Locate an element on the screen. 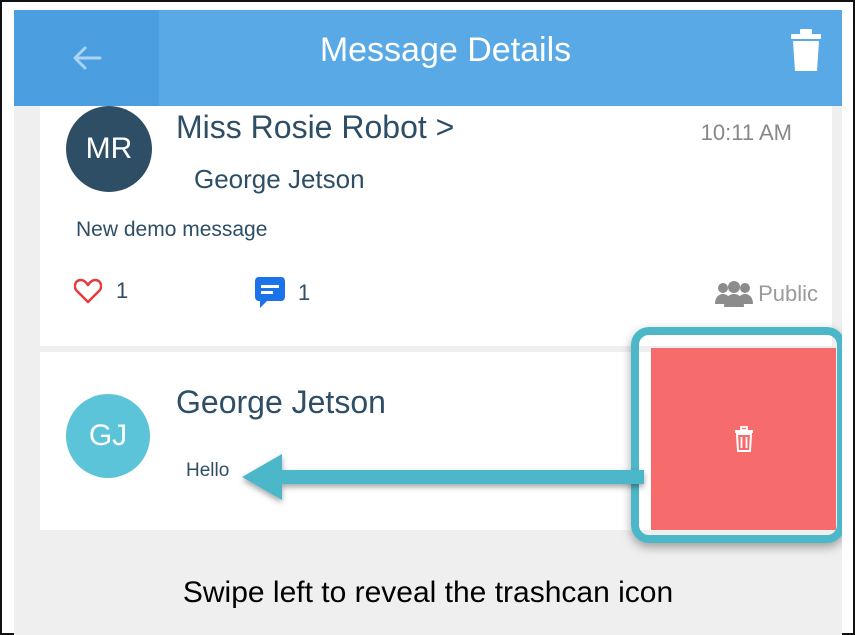 The image size is (855, 635). back-button is located at coordinates (86, 58).